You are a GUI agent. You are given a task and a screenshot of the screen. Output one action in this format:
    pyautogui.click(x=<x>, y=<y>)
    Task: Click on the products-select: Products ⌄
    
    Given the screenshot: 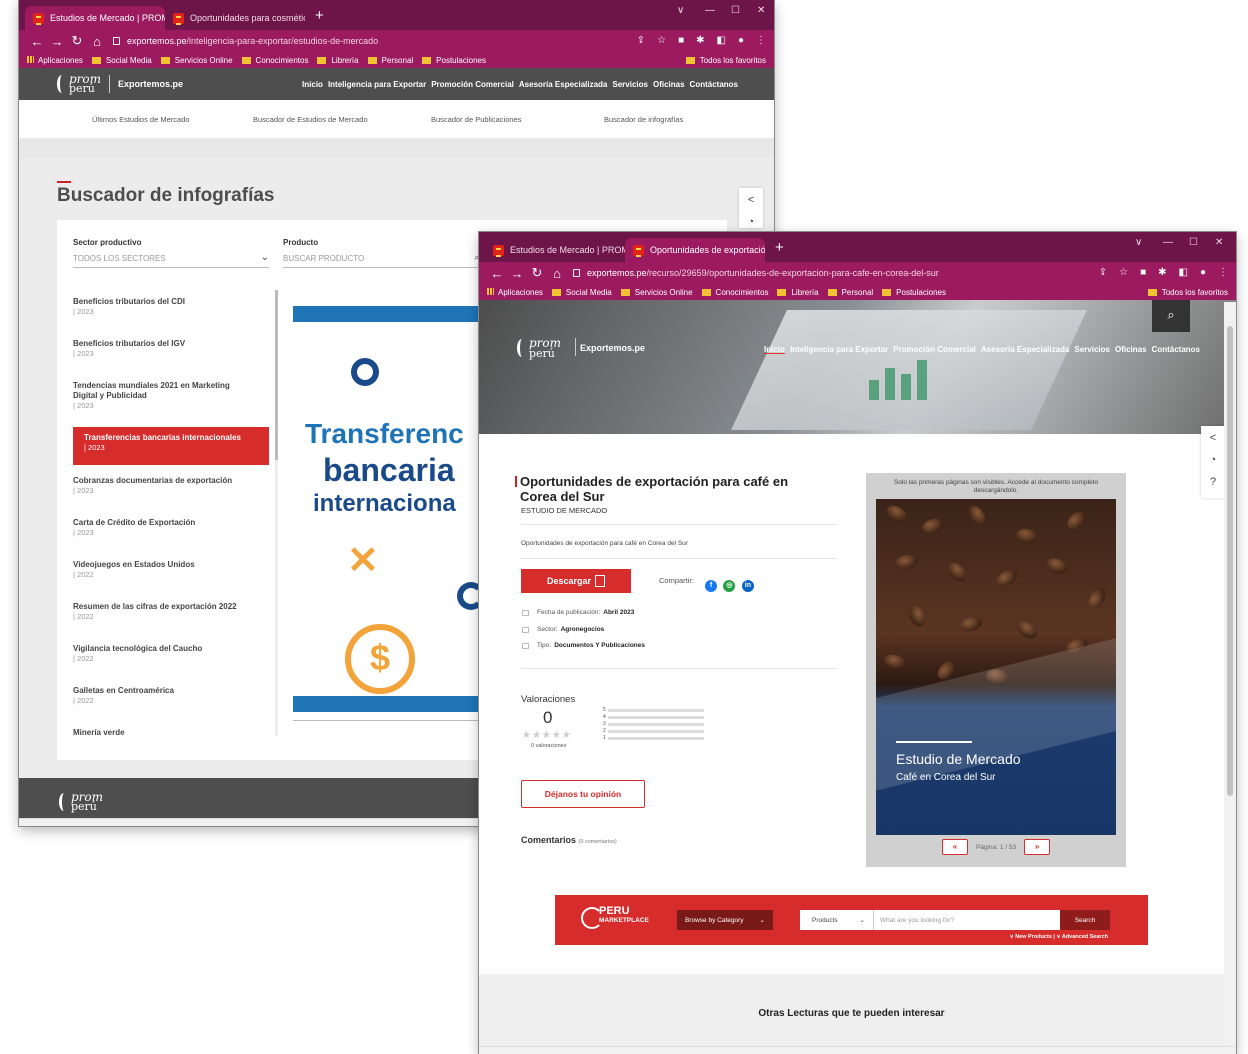 What is the action you would take?
    pyautogui.click(x=837, y=920)
    